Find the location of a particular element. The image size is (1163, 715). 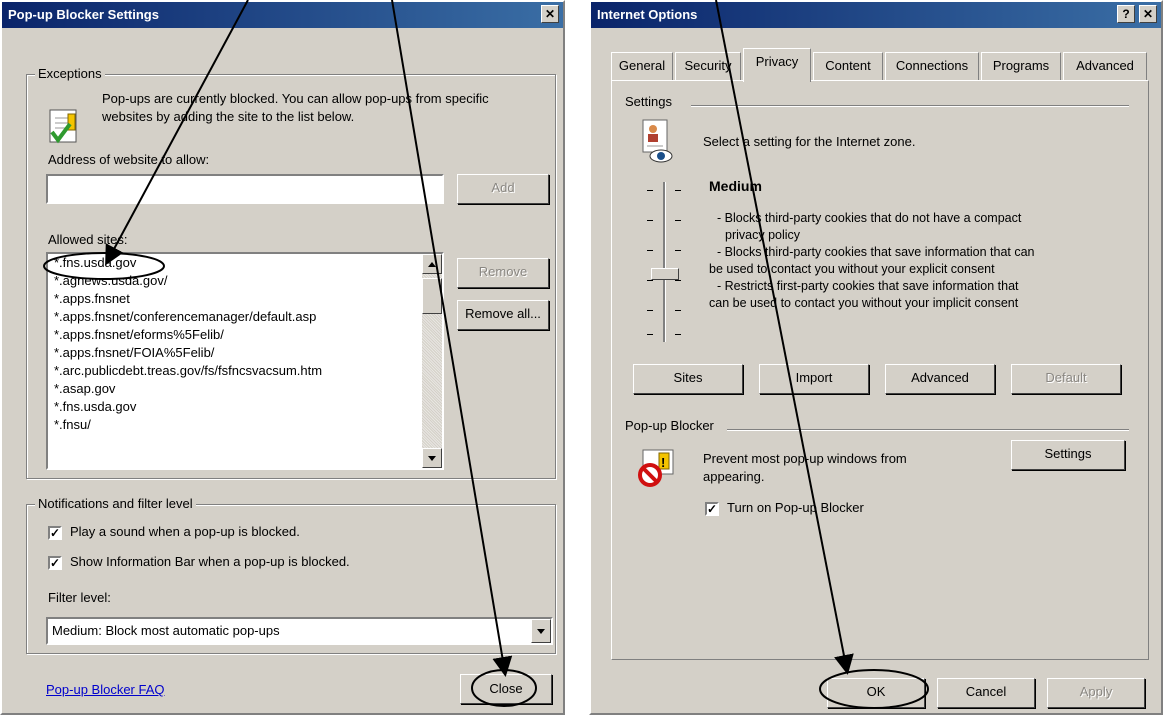

popup-blocker-title: Pop-up Blocker Settings is located at coordinates (83, 14).